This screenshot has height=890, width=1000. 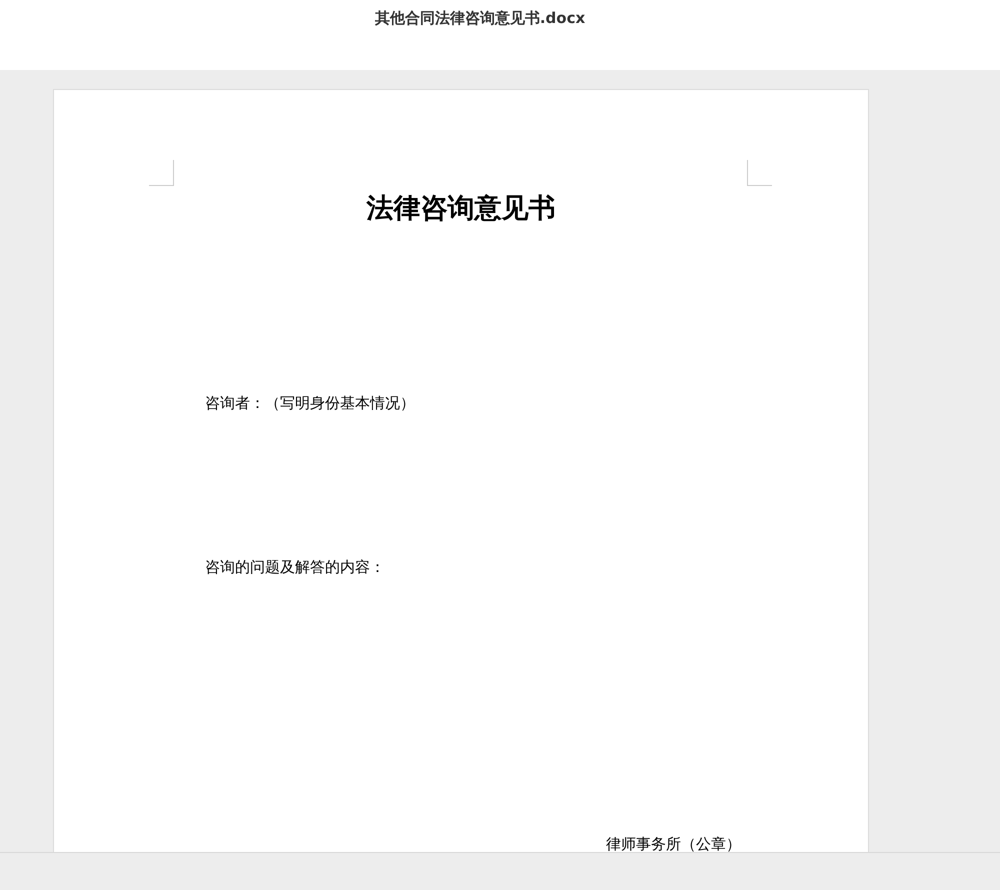 I want to click on document-title: 法律咨询意见书, so click(x=460, y=209).